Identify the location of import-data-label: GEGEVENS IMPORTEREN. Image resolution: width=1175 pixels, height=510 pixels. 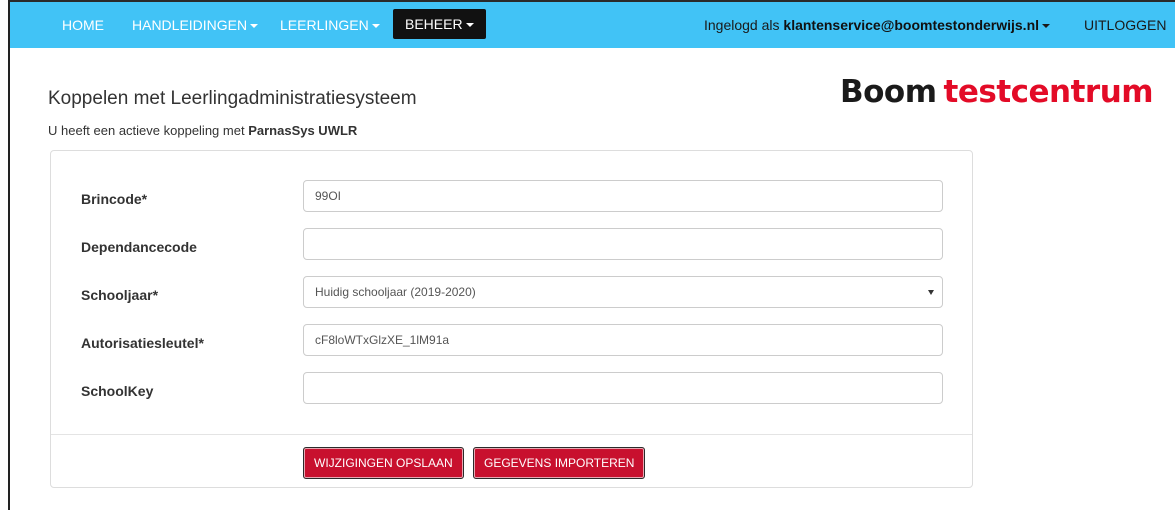
(559, 463).